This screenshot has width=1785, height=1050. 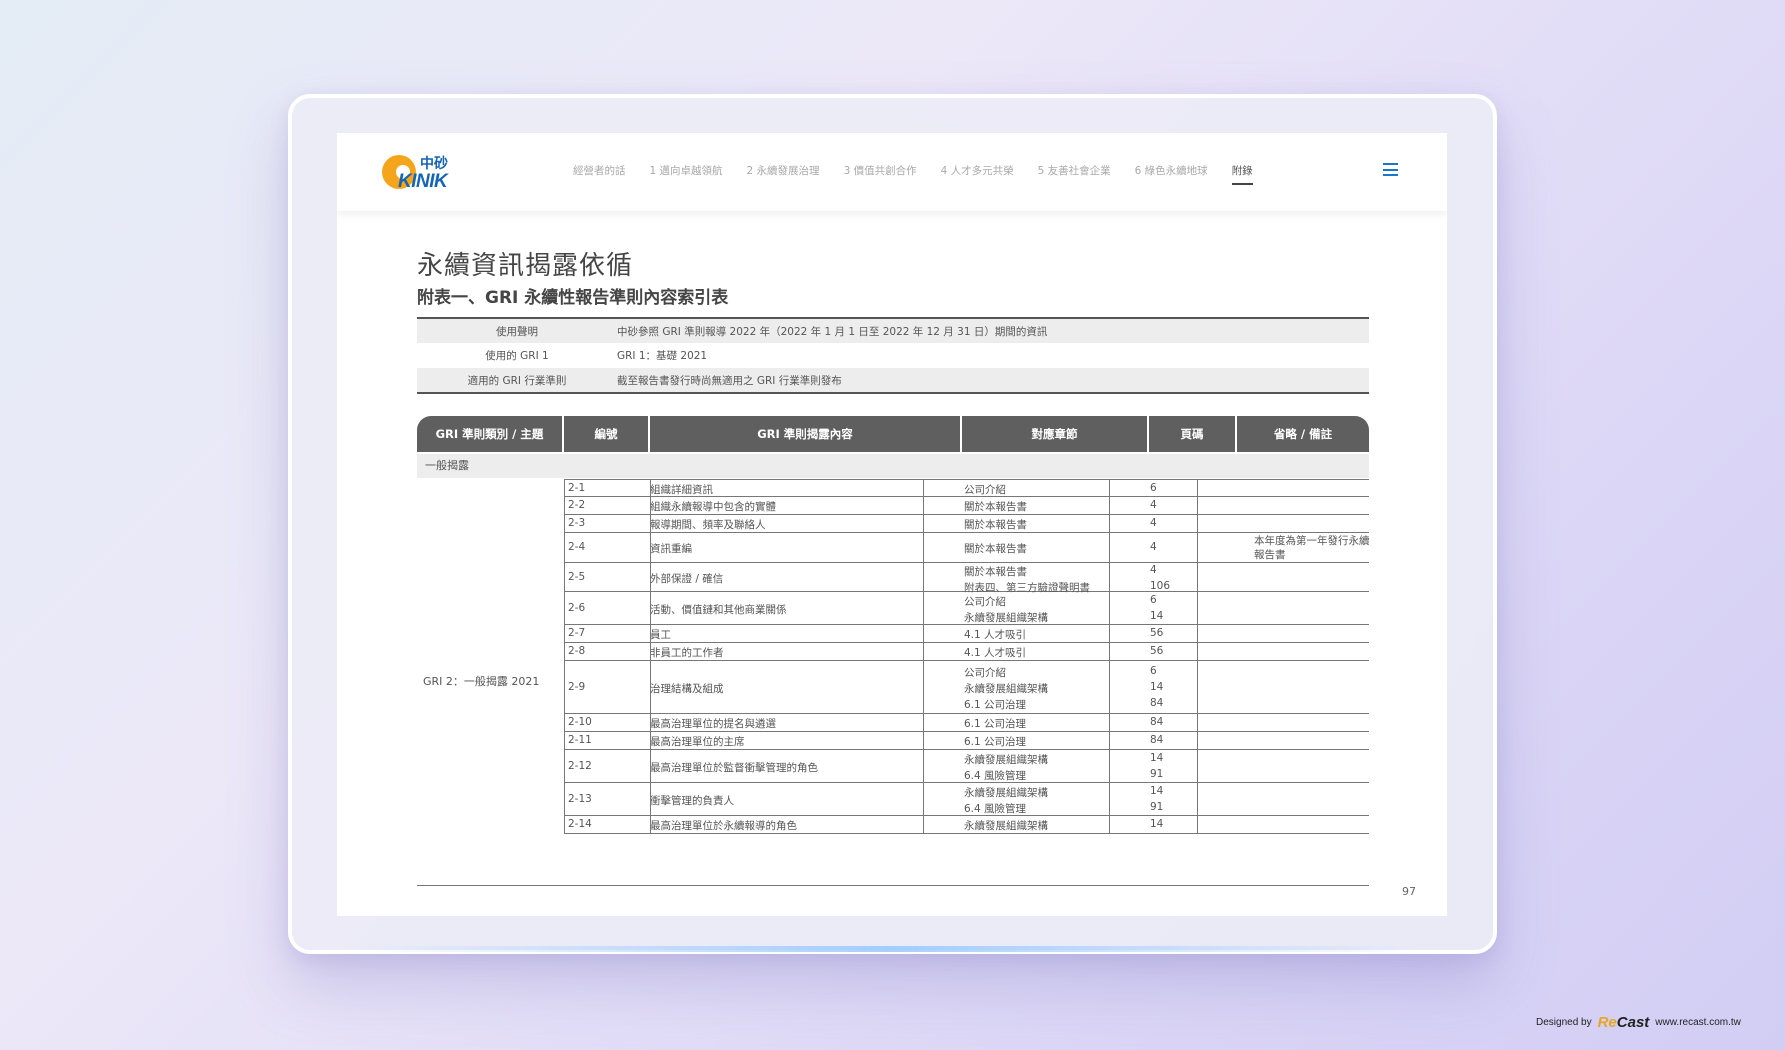 What do you see at coordinates (893, 885) in the screenshot?
I see `table-bottom-rule` at bounding box center [893, 885].